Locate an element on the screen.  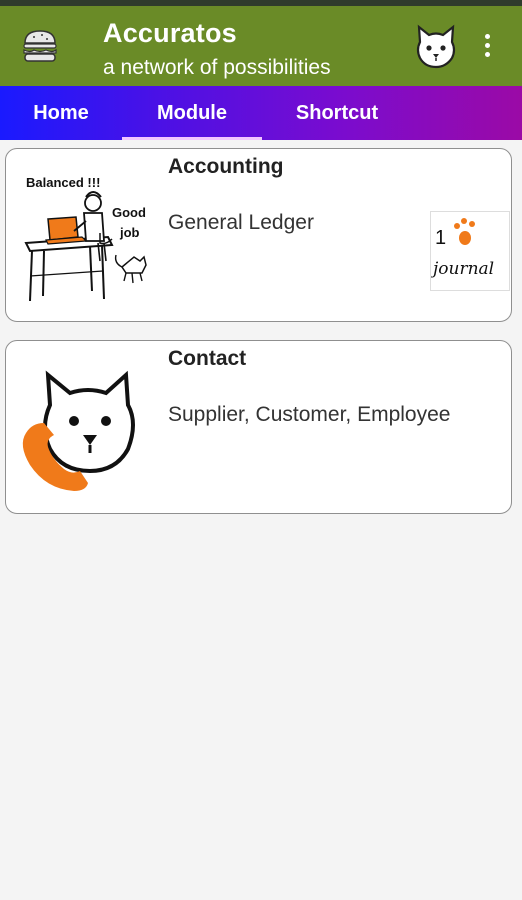
app-bar: Accuratos a network of possibilities is located at coordinates (261, 46).